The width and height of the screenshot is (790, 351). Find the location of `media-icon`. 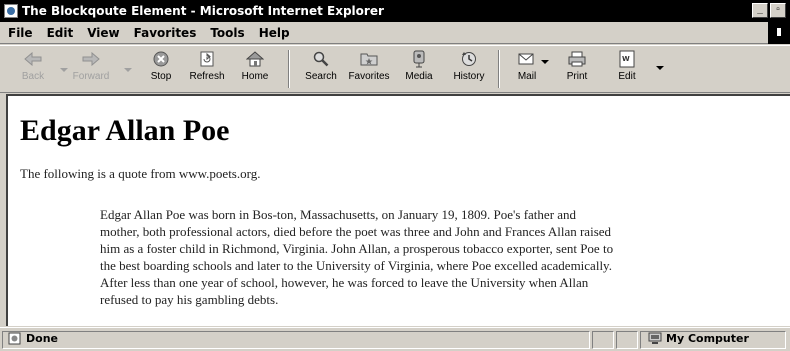

media-icon is located at coordinates (419, 59).